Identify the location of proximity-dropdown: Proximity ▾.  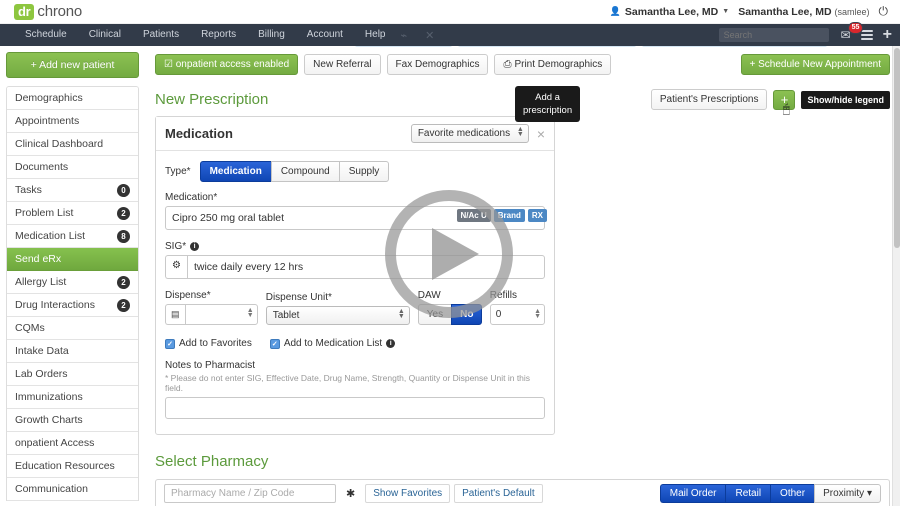
(847, 493).